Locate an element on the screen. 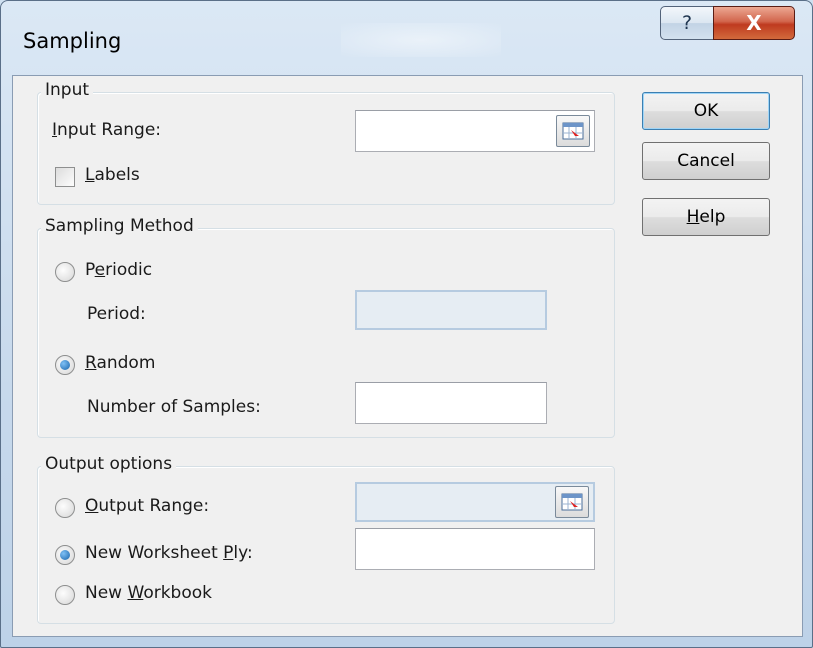 This screenshot has width=813, height=648. input-range-select-button is located at coordinates (573, 131).